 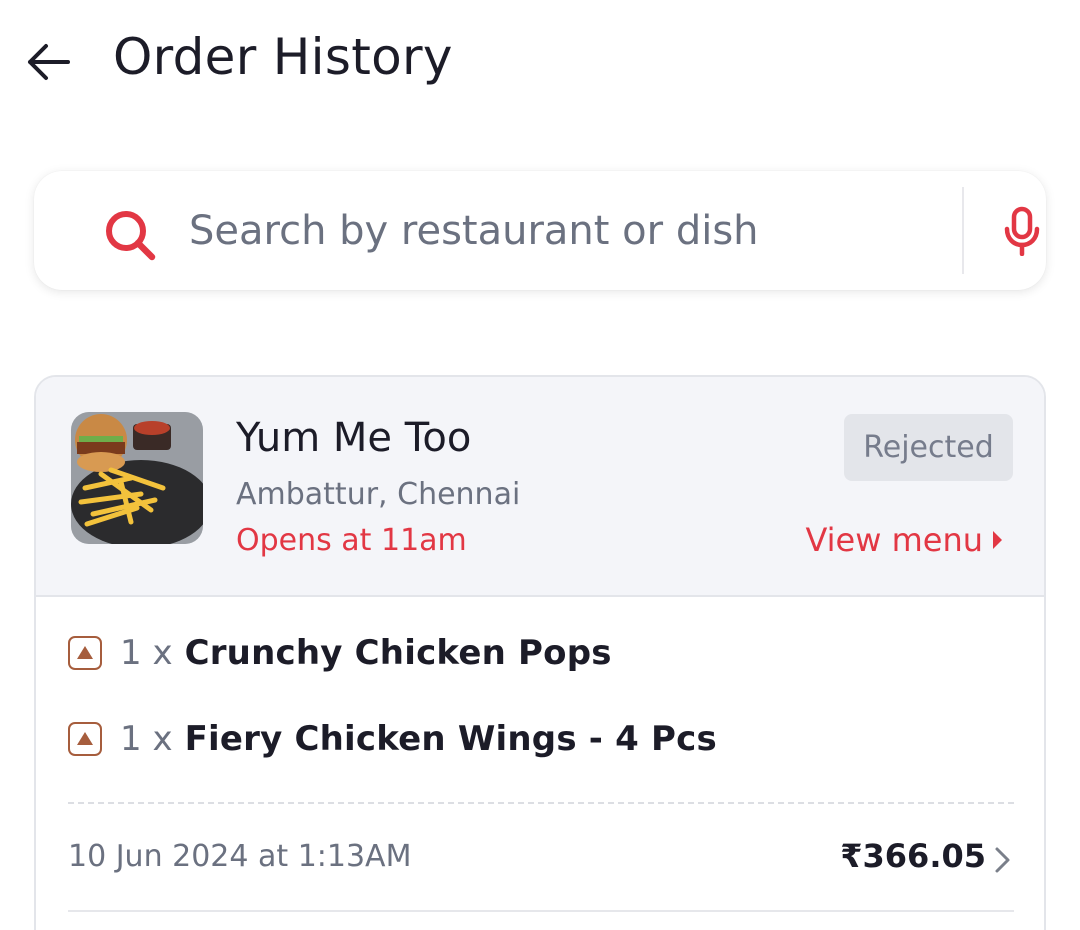 What do you see at coordinates (541, 803) in the screenshot?
I see `dashed-divider` at bounding box center [541, 803].